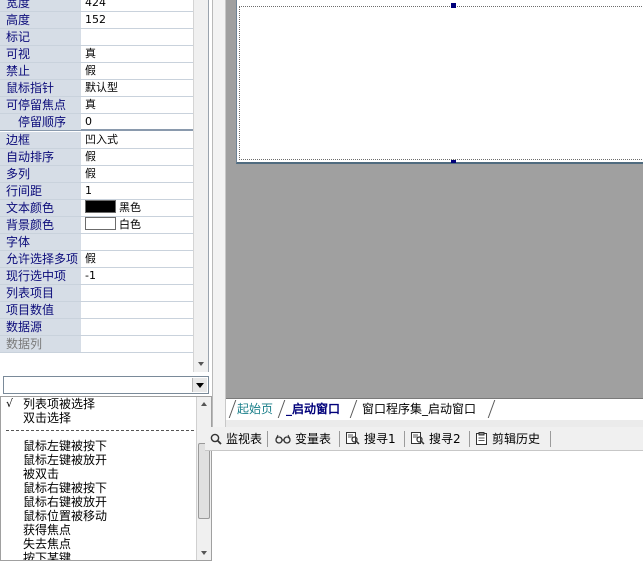  What do you see at coordinates (40, 242) in the screenshot?
I see `property-name: 字体` at bounding box center [40, 242].